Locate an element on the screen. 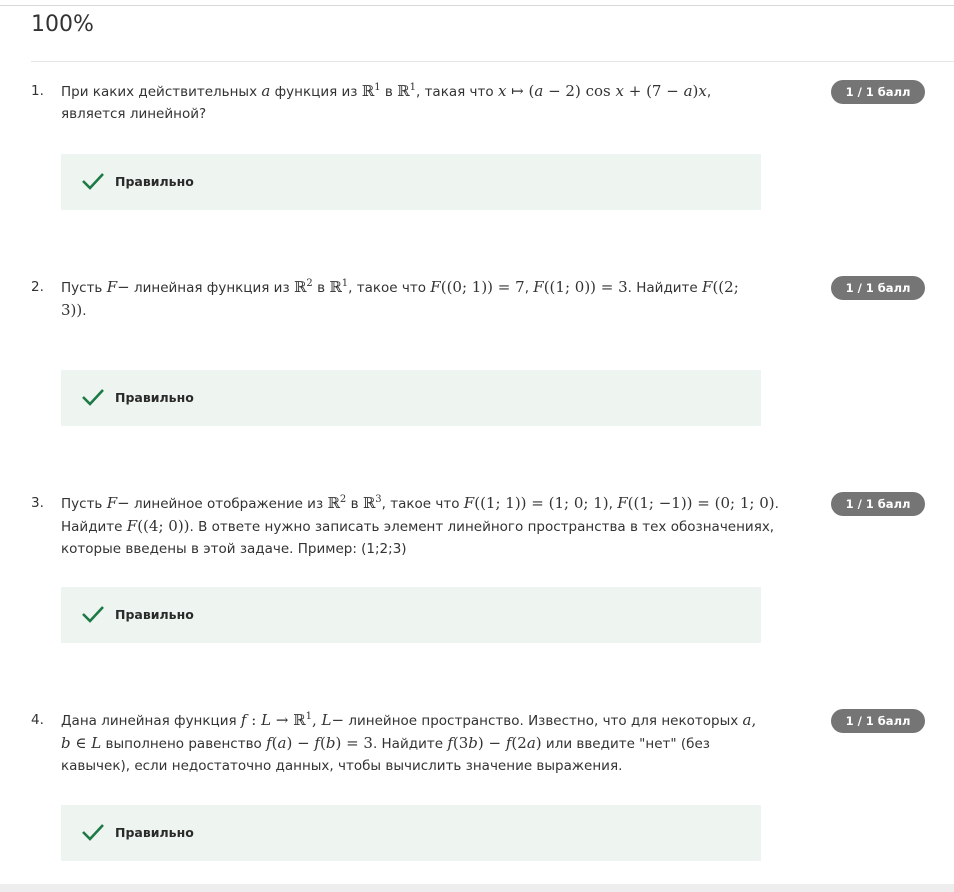  score-divider is located at coordinates (492, 61).